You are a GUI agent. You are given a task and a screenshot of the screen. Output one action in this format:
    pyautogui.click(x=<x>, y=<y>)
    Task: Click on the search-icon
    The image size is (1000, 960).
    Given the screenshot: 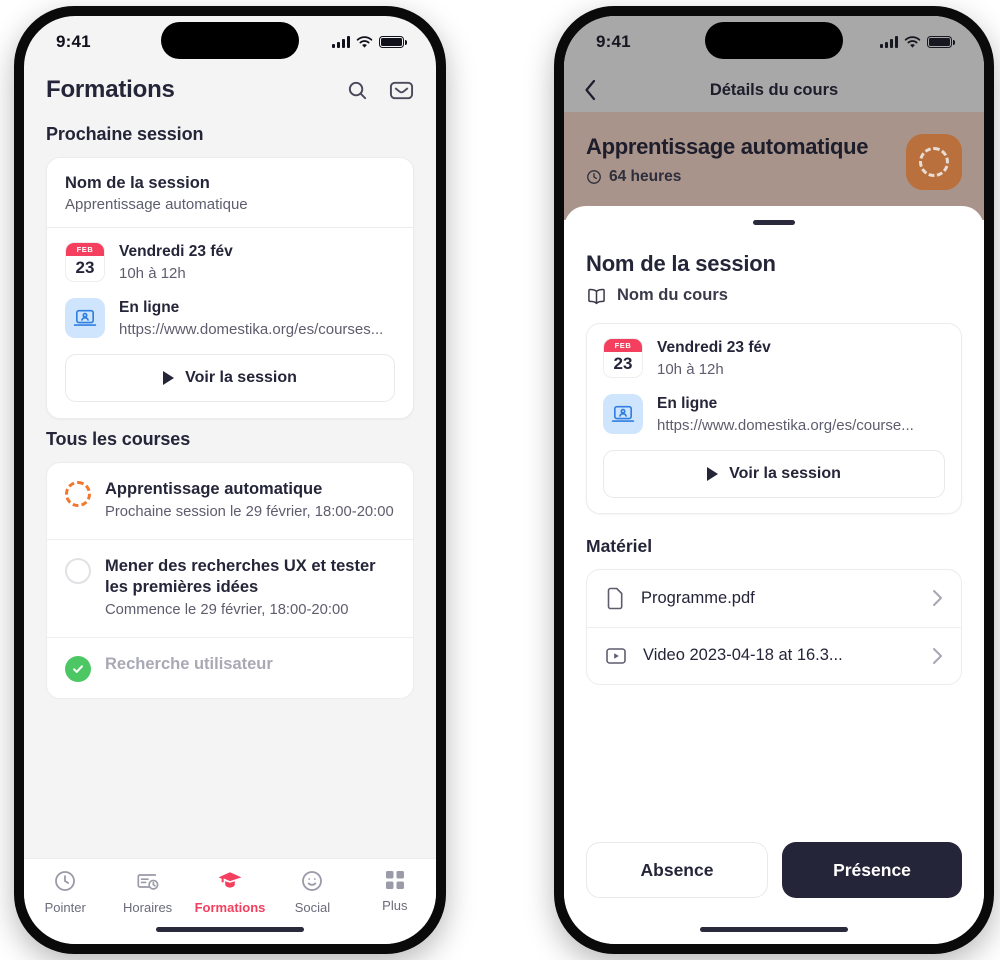 What is the action you would take?
    pyautogui.click(x=357, y=90)
    